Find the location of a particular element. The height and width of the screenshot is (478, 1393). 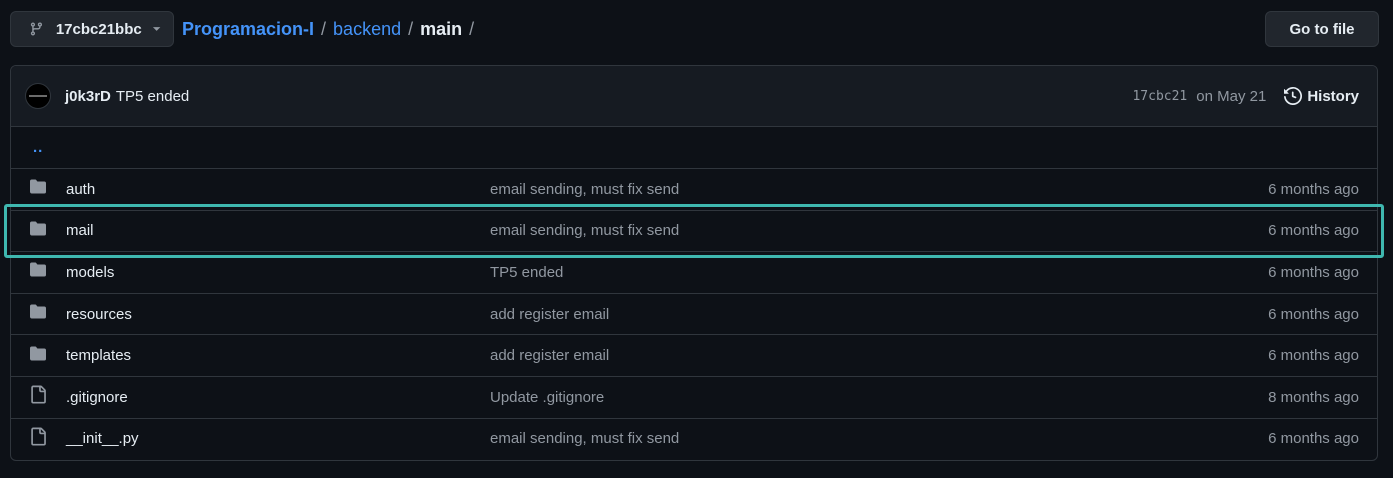

commit-meta: 17cbc21 on May 21 History is located at coordinates (1245, 96).